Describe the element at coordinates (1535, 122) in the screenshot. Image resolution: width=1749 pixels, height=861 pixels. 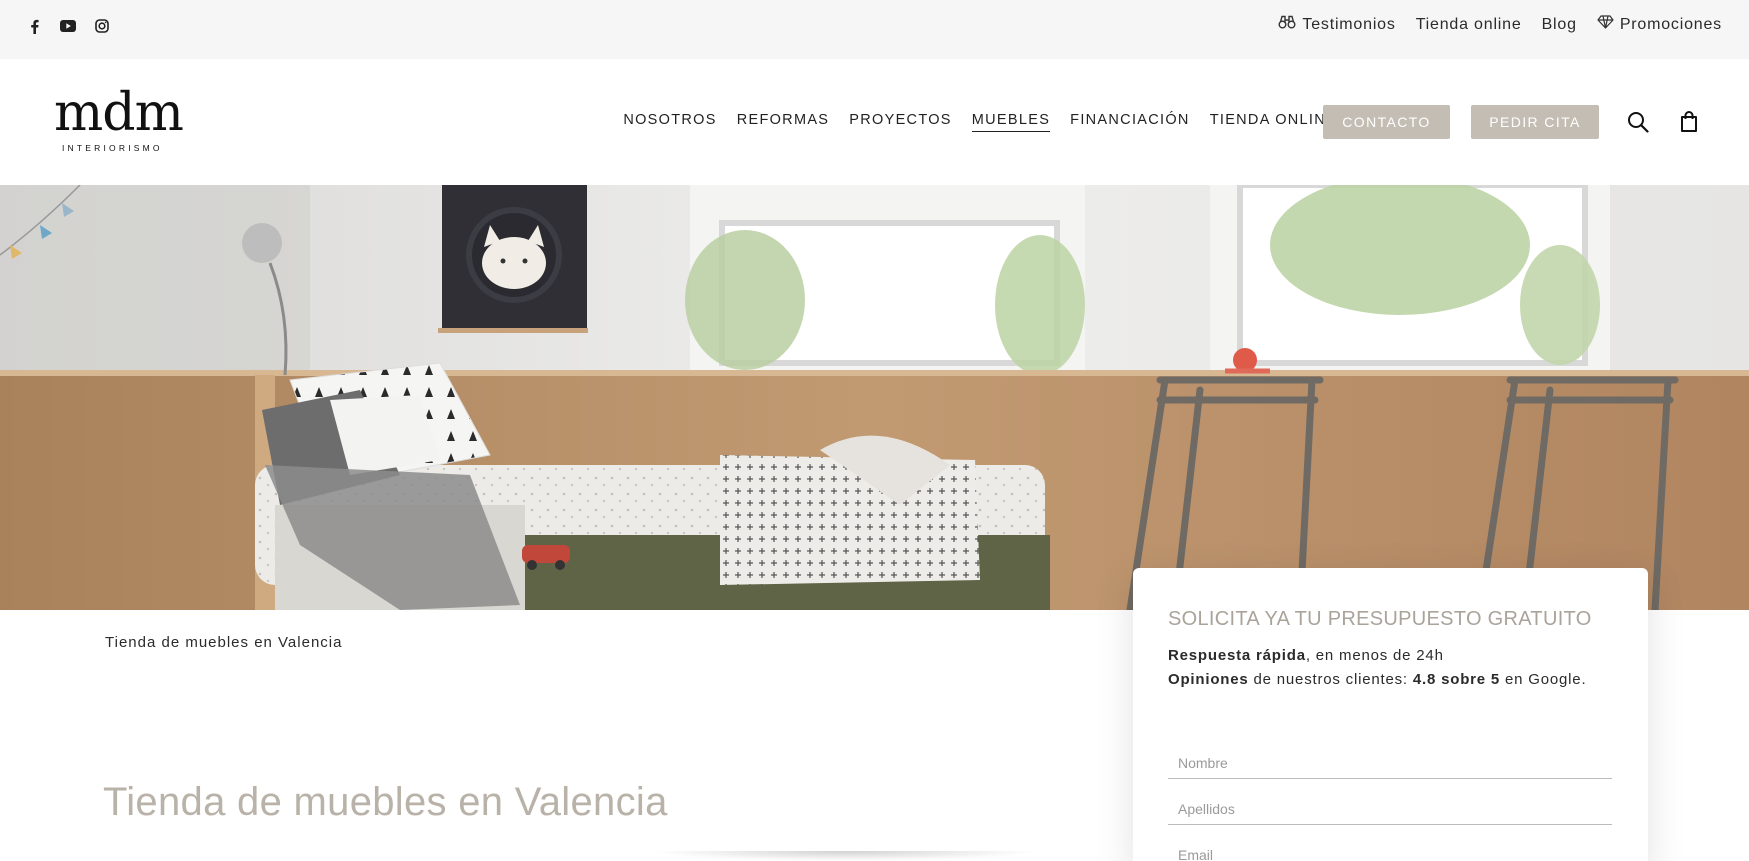
I see `pedir-cita-button: PEDIR CITA` at that location.